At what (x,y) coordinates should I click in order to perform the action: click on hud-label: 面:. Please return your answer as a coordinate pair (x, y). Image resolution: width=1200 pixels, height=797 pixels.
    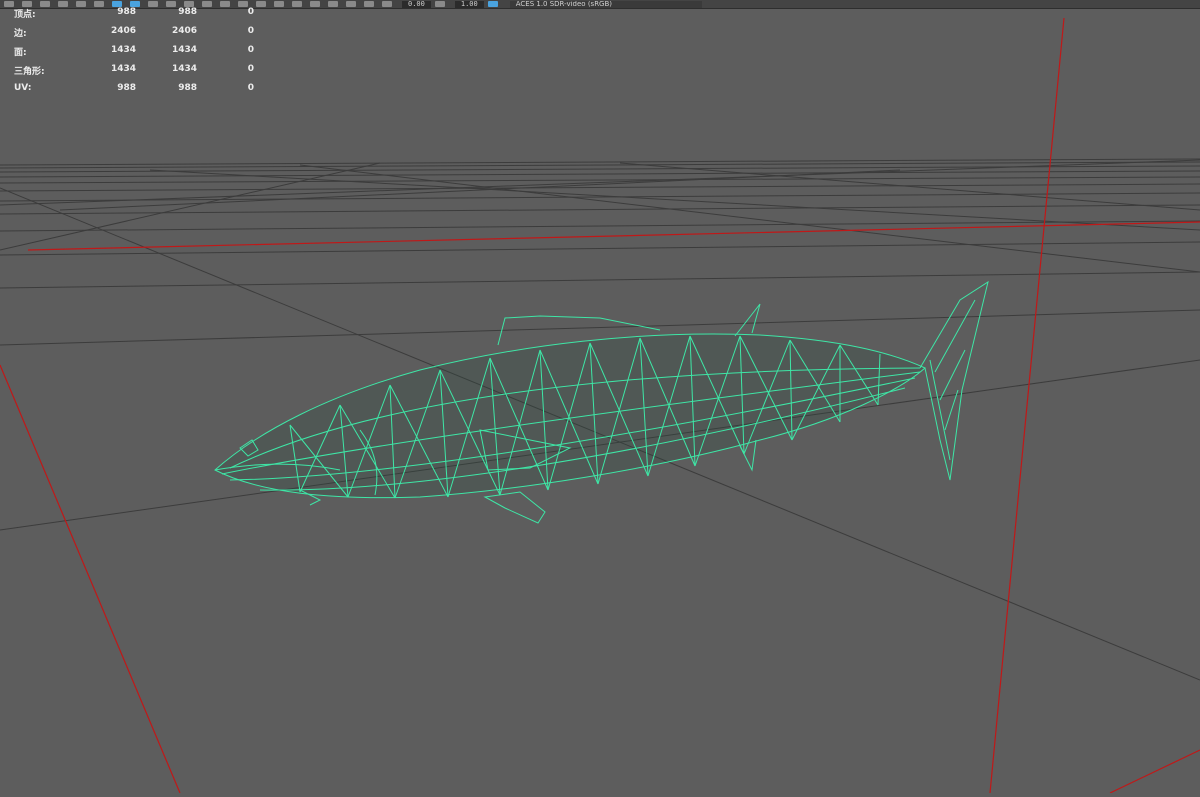
    Looking at the image, I should click on (20, 53).